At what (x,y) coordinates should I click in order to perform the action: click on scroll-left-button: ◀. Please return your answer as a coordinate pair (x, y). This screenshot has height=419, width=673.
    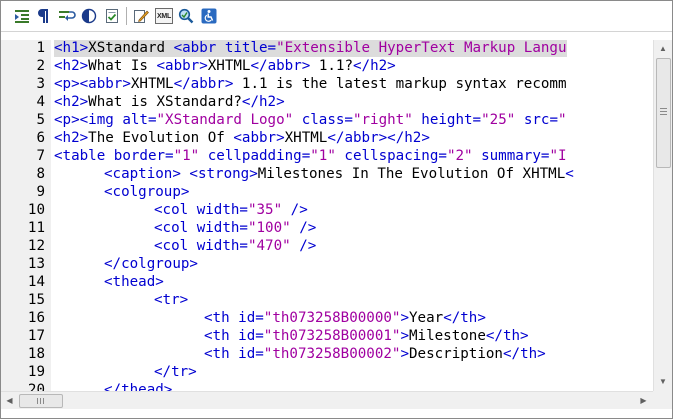
    Looking at the image, I should click on (9, 400).